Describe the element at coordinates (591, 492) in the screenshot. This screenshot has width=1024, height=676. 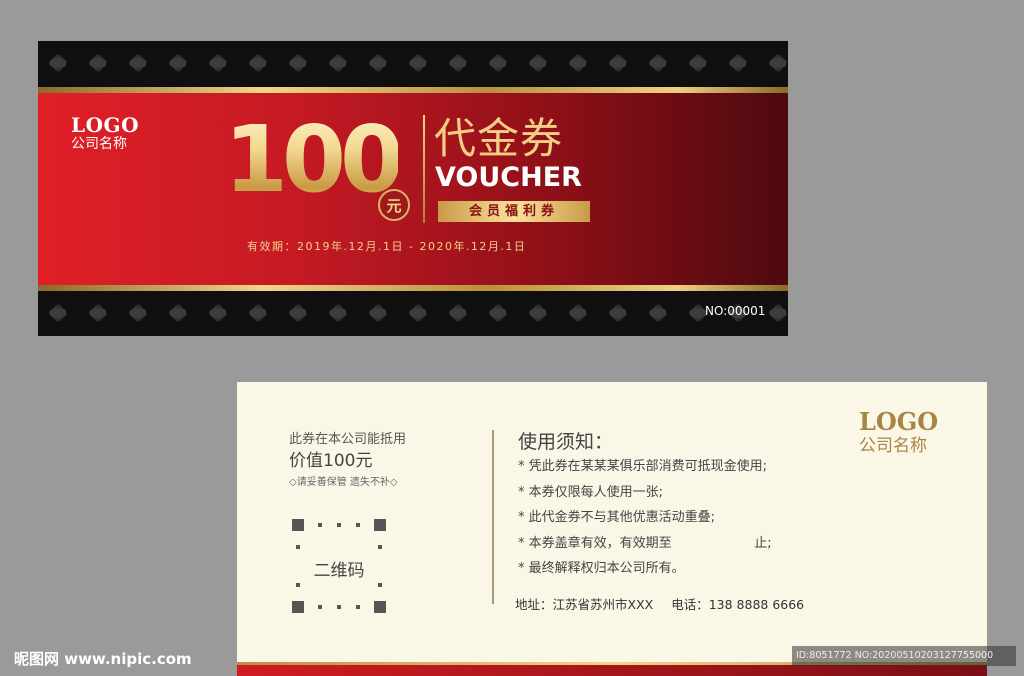
I see `rule-item: * 本券仅限每人使用一张;` at that location.